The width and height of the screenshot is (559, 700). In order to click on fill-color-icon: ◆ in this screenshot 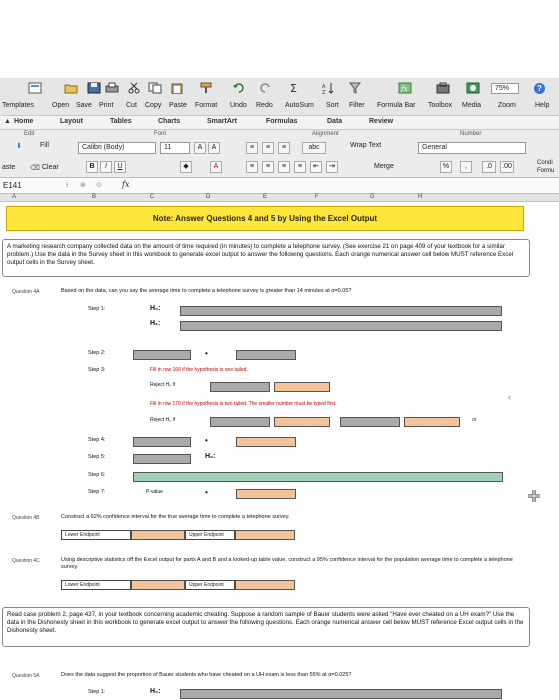, I will do `click(186, 167)`.